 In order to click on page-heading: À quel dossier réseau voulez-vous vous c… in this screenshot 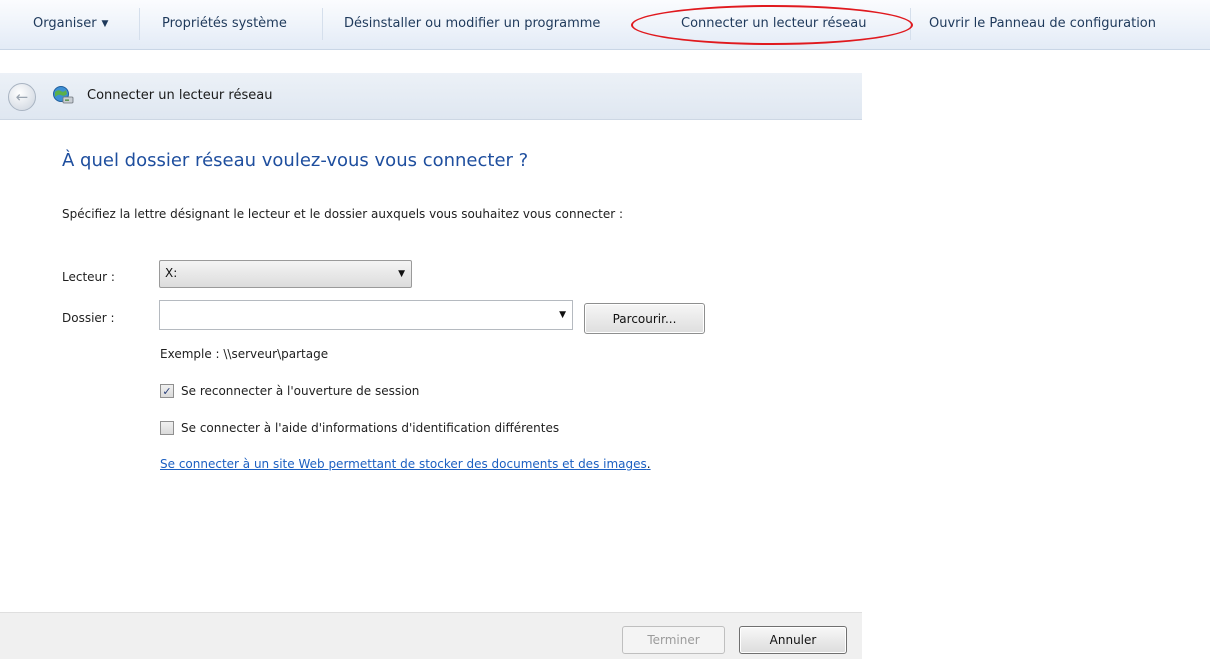, I will do `click(295, 160)`.